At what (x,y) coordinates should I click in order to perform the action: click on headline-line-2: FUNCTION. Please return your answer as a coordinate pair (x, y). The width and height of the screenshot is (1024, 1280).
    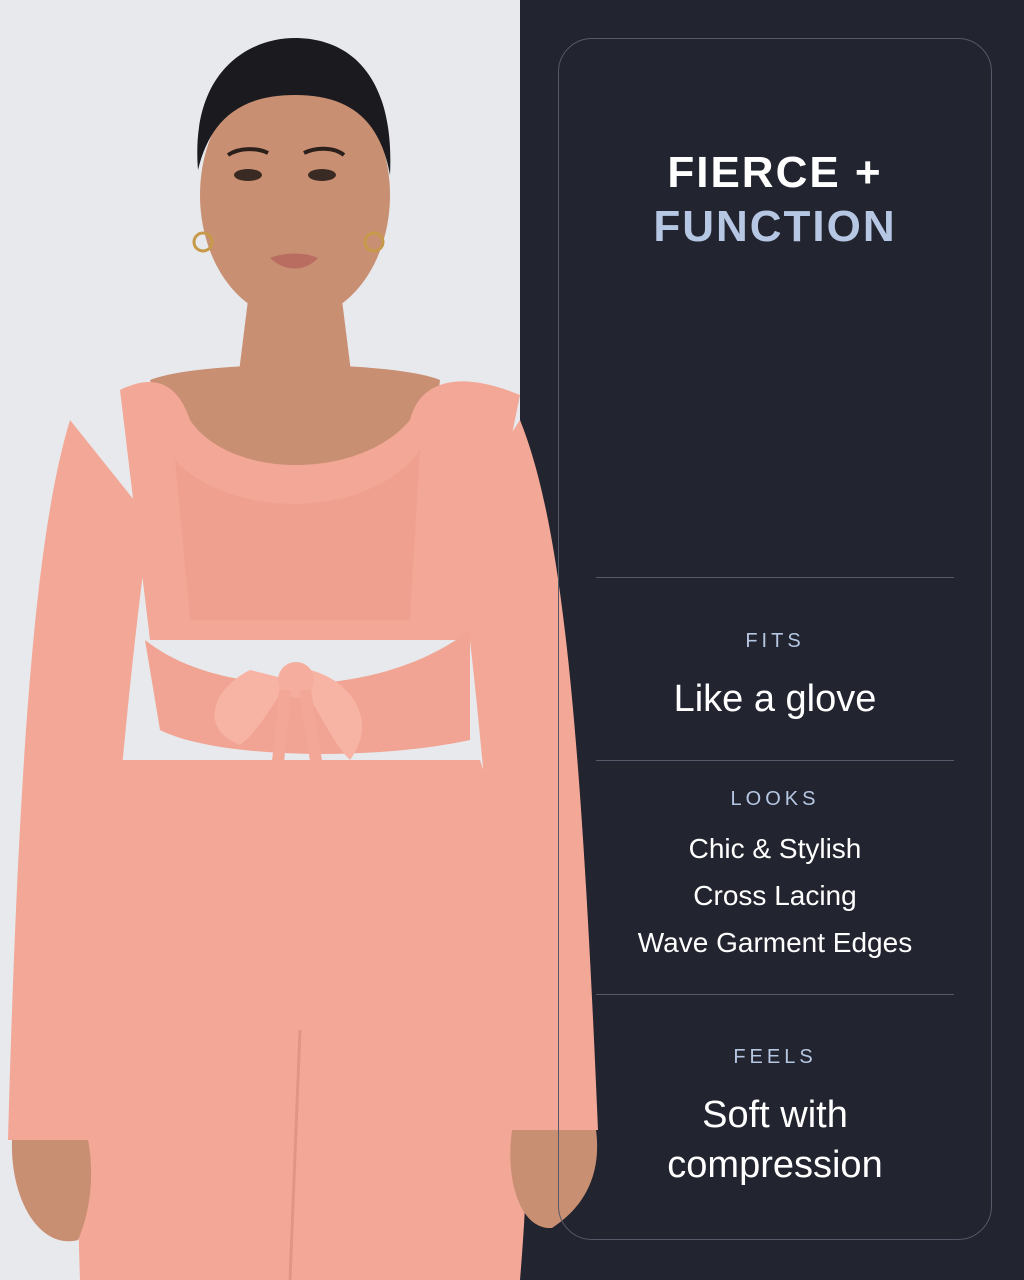
    Looking at the image, I should click on (775, 226).